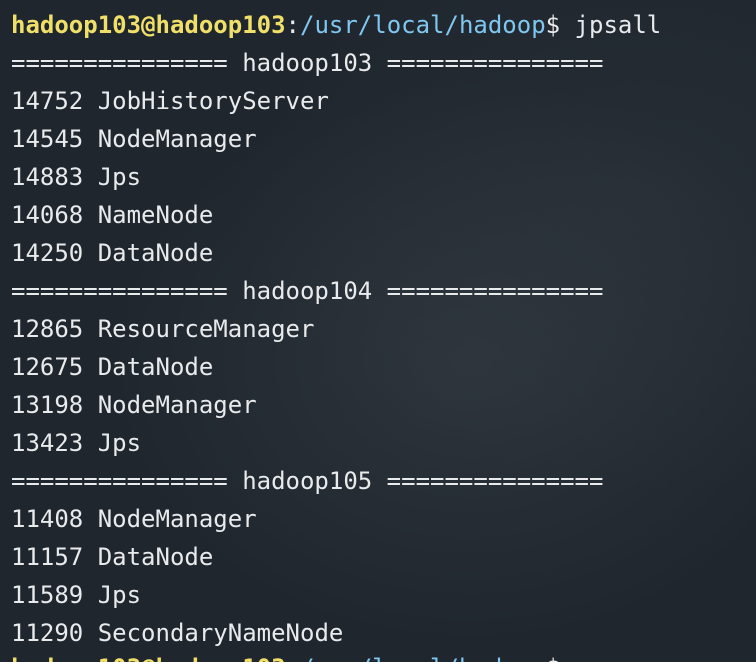 Image resolution: width=756 pixels, height=662 pixels. Describe the element at coordinates (47, 405) in the screenshot. I see `process-pid: 13198` at that location.